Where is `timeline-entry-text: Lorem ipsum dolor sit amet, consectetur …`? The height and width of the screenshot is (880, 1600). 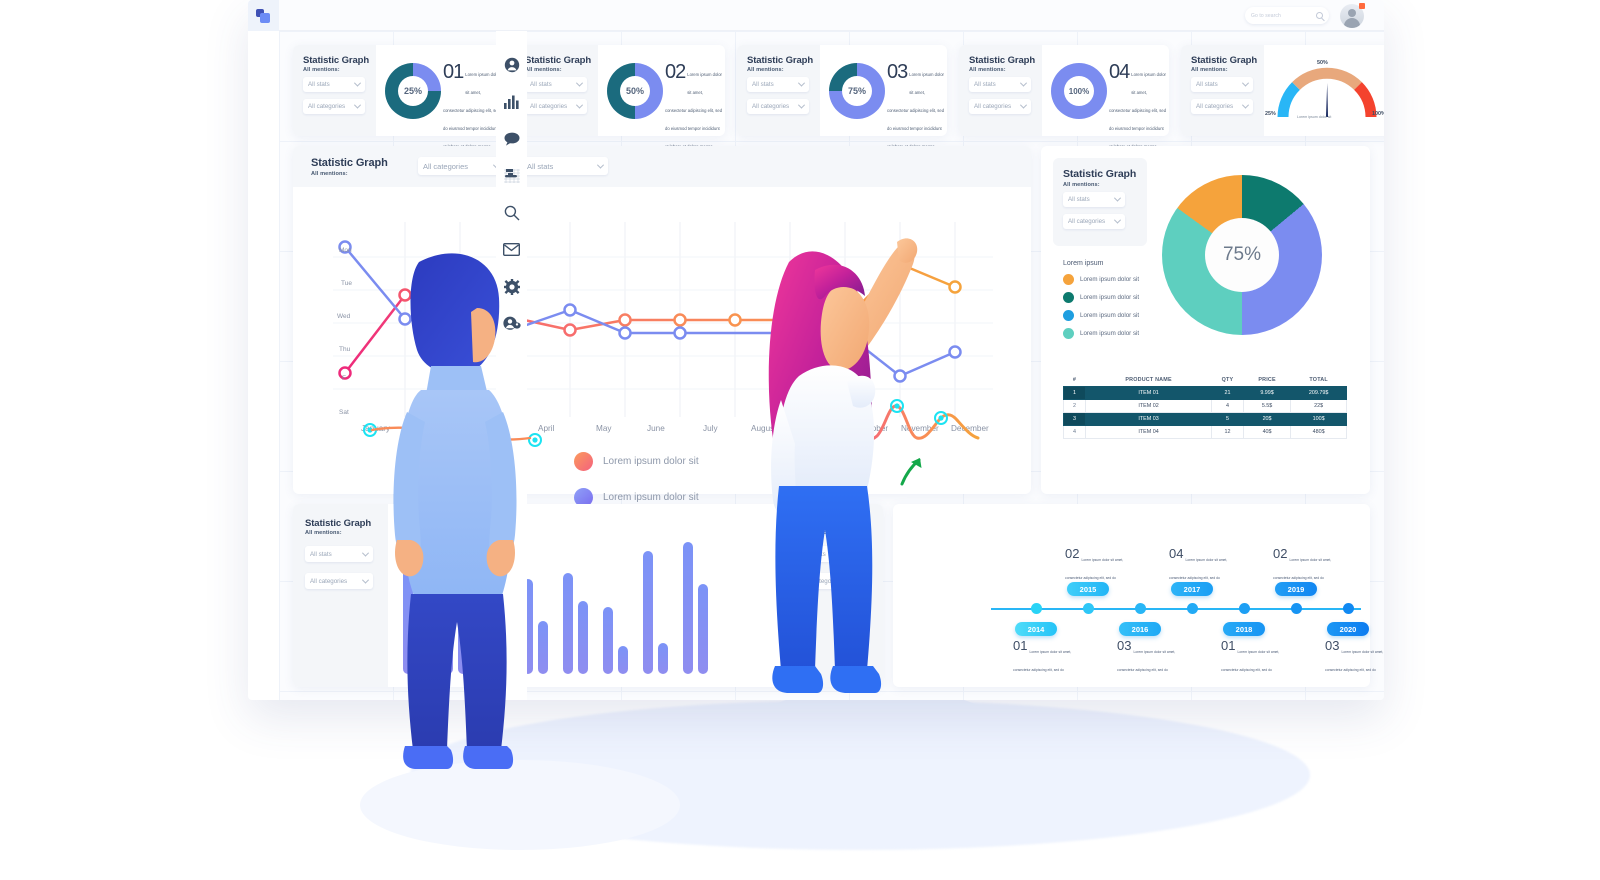 timeline-entry-text: Lorem ipsum dolor sit amet, consectetur … is located at coordinates (1146, 661).